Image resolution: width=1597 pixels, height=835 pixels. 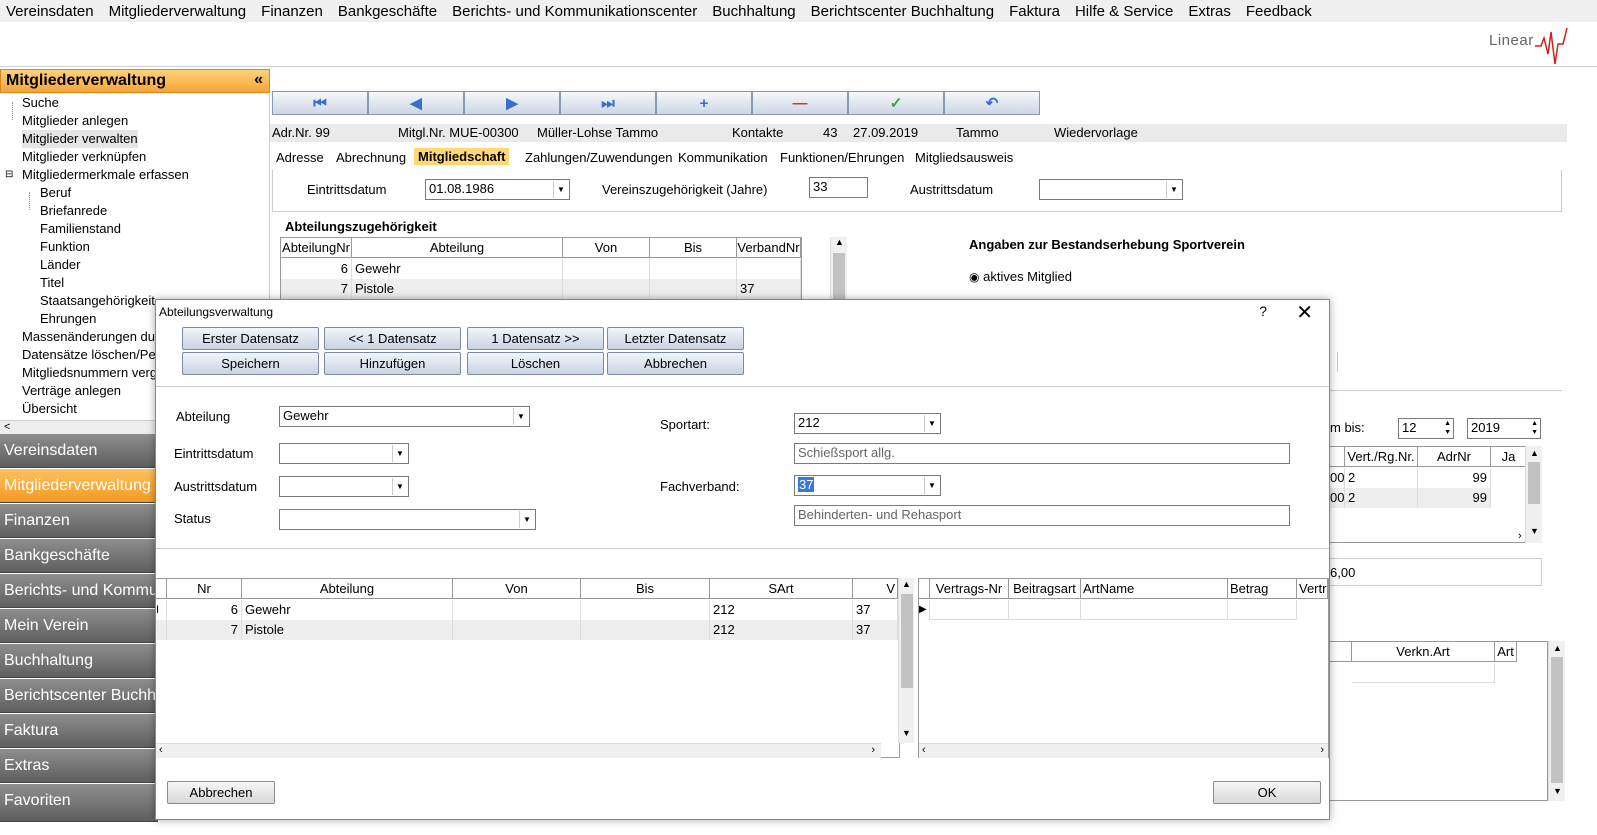 I want to click on scroll-left-icon: ‹, so click(x=161, y=750).